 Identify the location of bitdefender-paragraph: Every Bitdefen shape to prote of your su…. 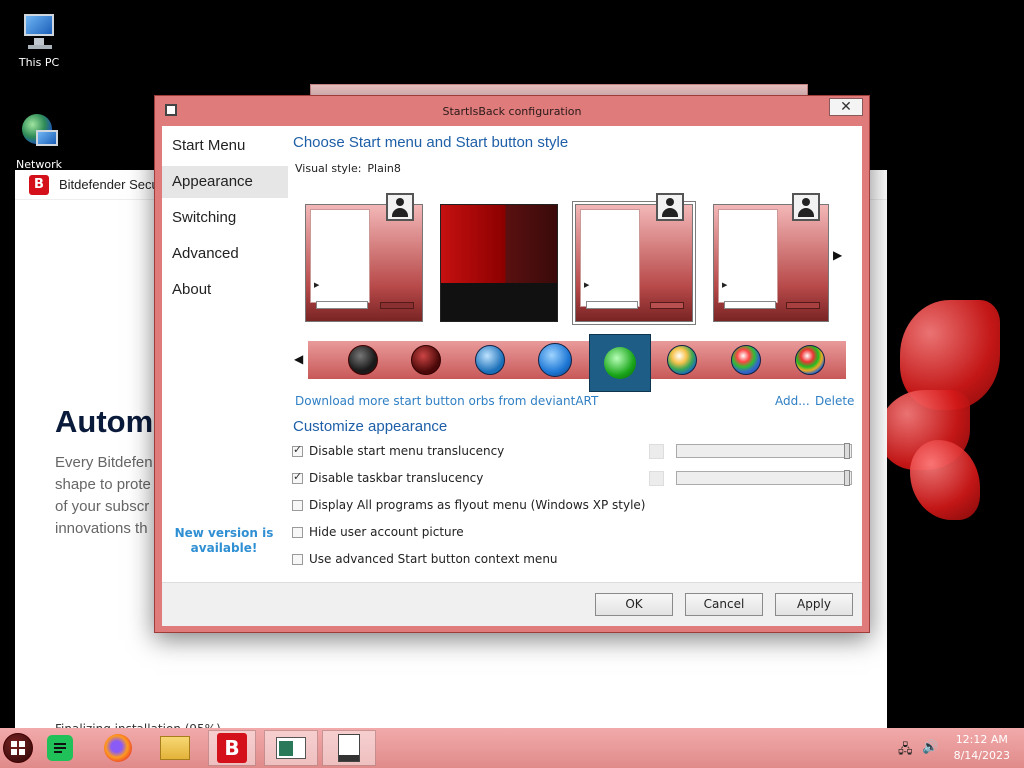
(110, 496).